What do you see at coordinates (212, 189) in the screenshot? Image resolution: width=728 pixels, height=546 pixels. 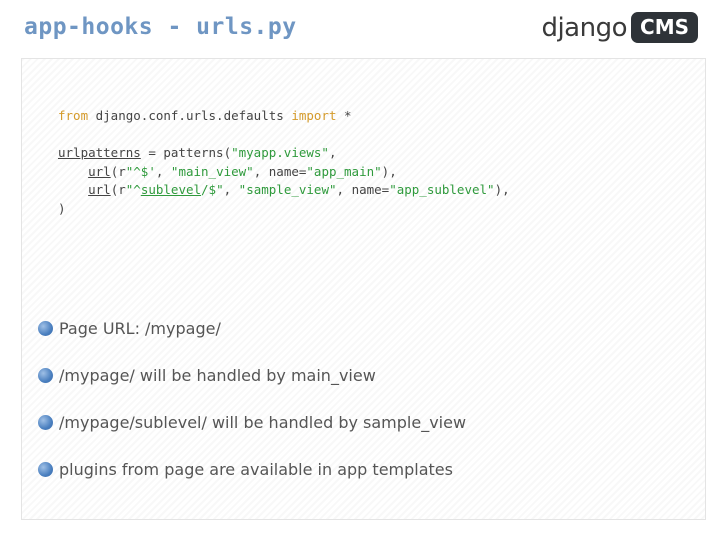 I see `sublevel-pattern-end: /$"` at bounding box center [212, 189].